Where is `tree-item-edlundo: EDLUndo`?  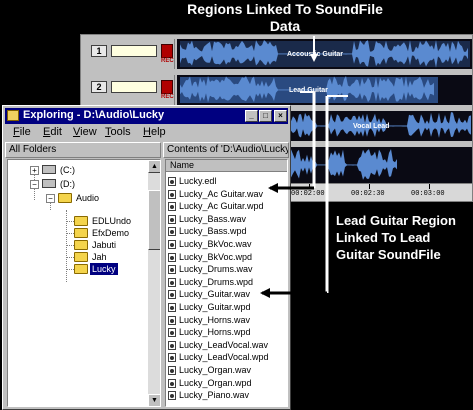
tree-item-edlundo: EDLUndo is located at coordinates (78, 221).